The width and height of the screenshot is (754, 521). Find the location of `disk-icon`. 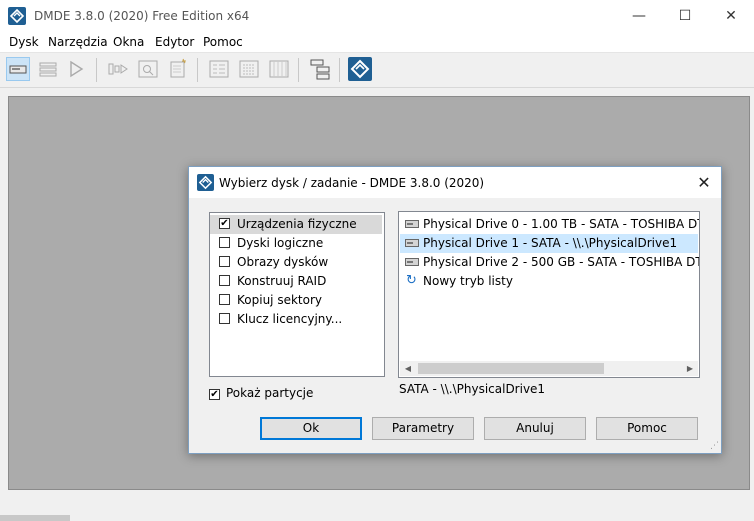

disk-icon is located at coordinates (18, 69).